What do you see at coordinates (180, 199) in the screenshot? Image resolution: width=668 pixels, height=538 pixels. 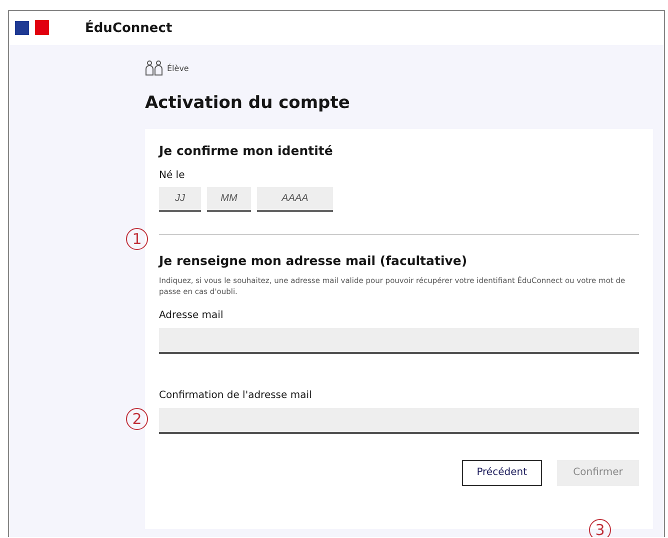 I see `date-input-field: JJ` at bounding box center [180, 199].